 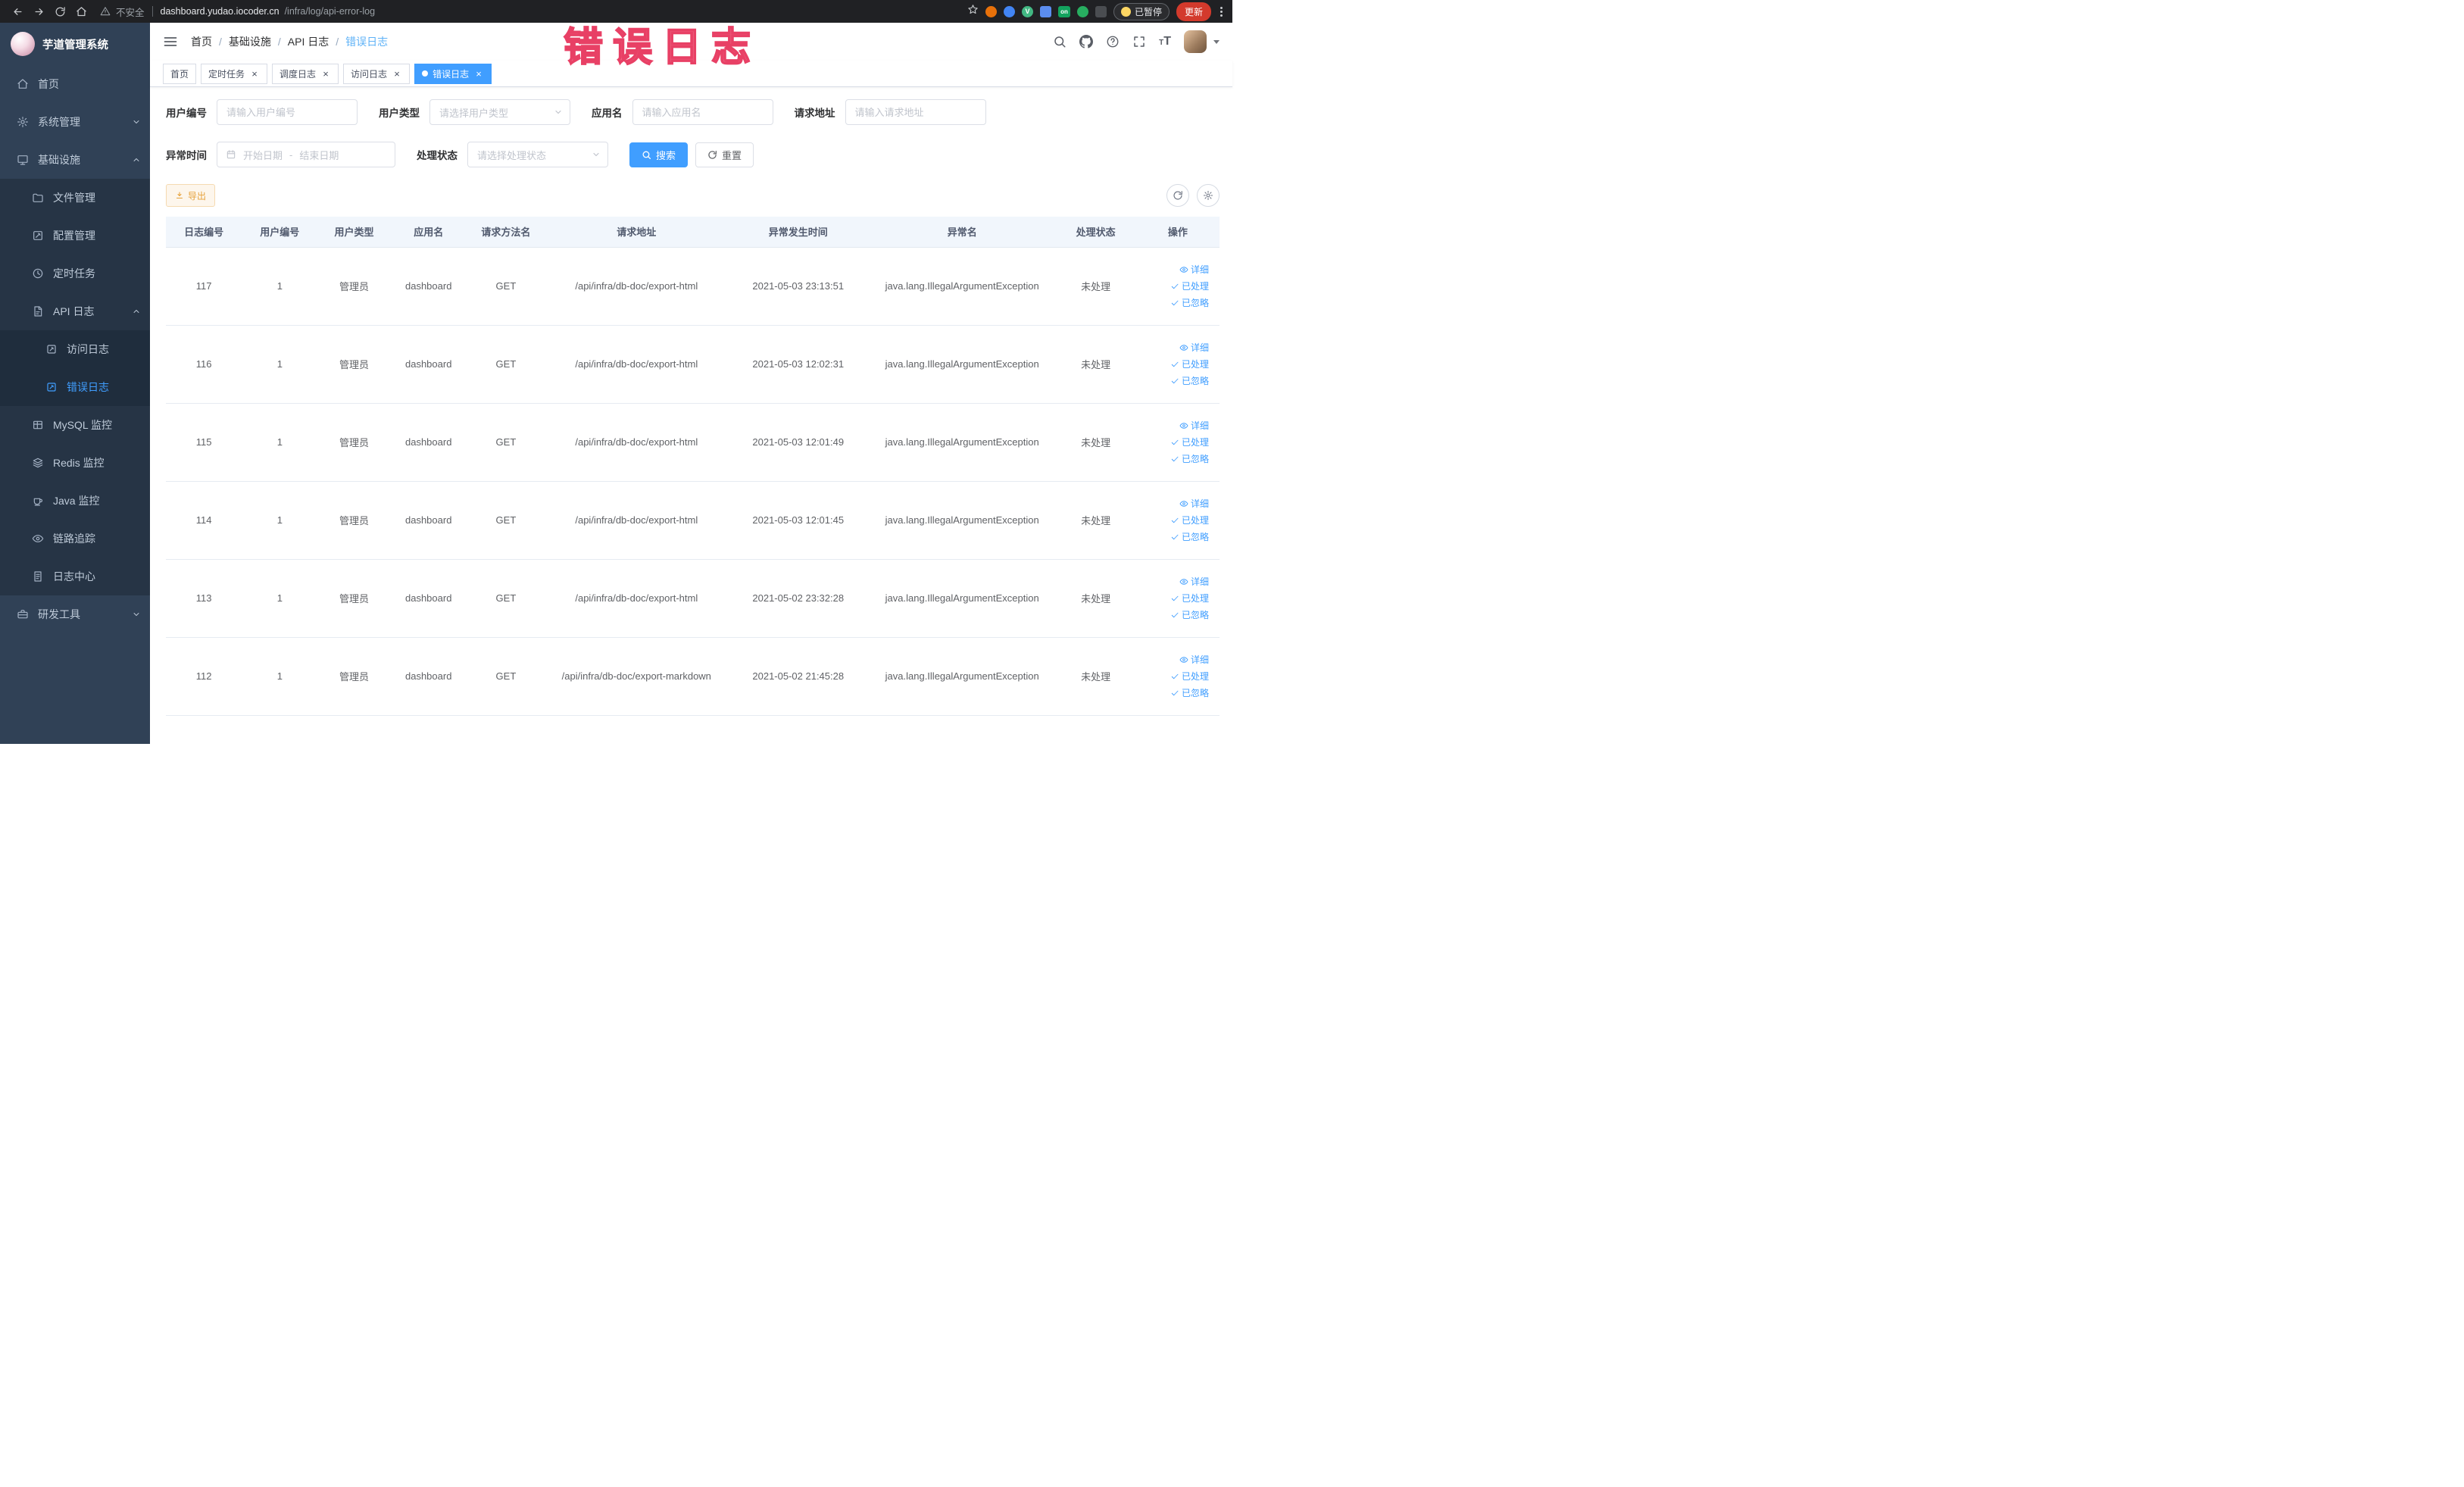 What do you see at coordinates (1177, 195) in the screenshot?
I see `refresh-table-button` at bounding box center [1177, 195].